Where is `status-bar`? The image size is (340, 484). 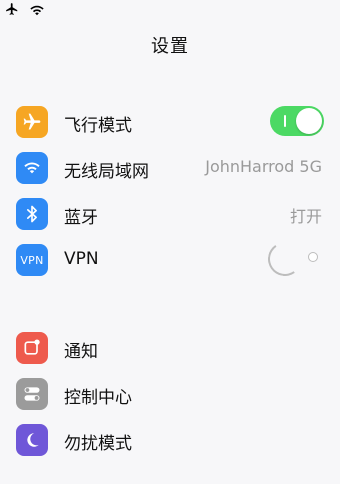 status-bar is located at coordinates (170, 9).